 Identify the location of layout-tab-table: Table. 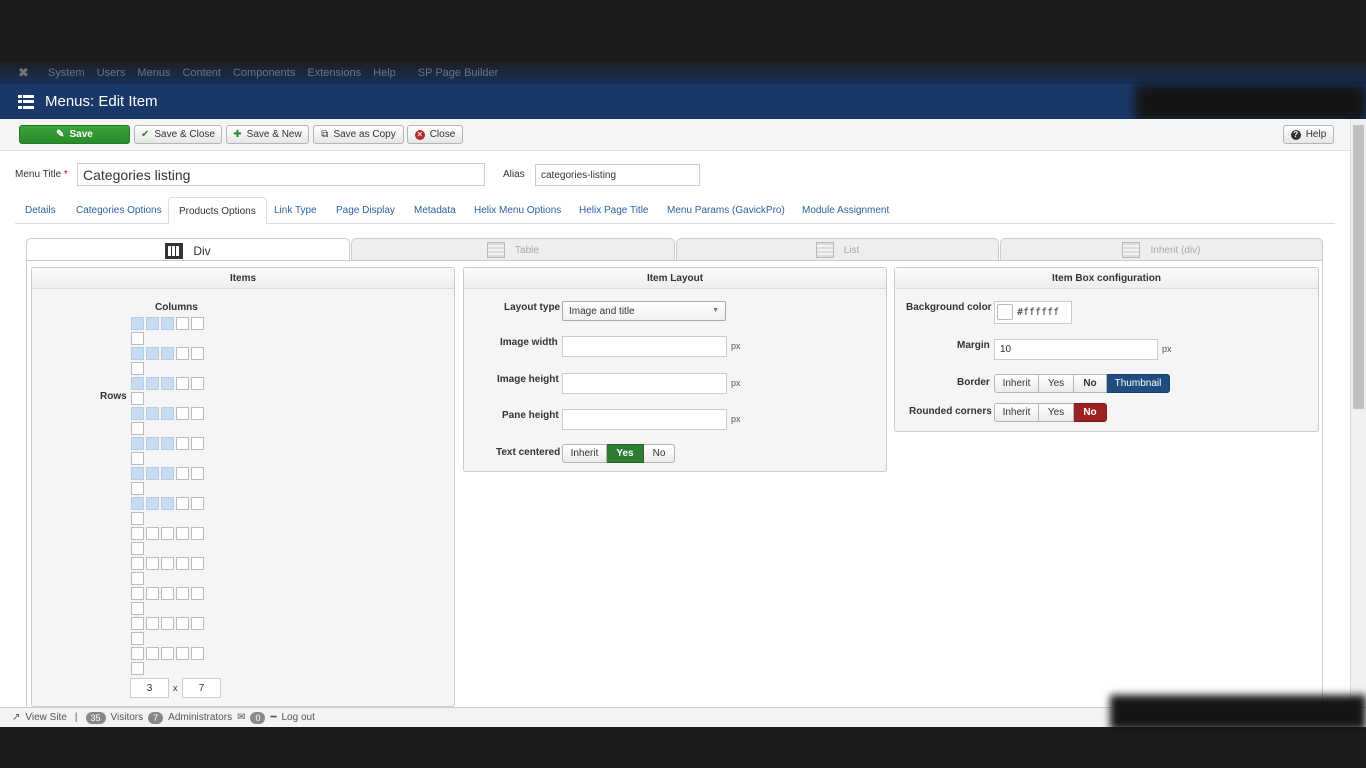
(513, 249).